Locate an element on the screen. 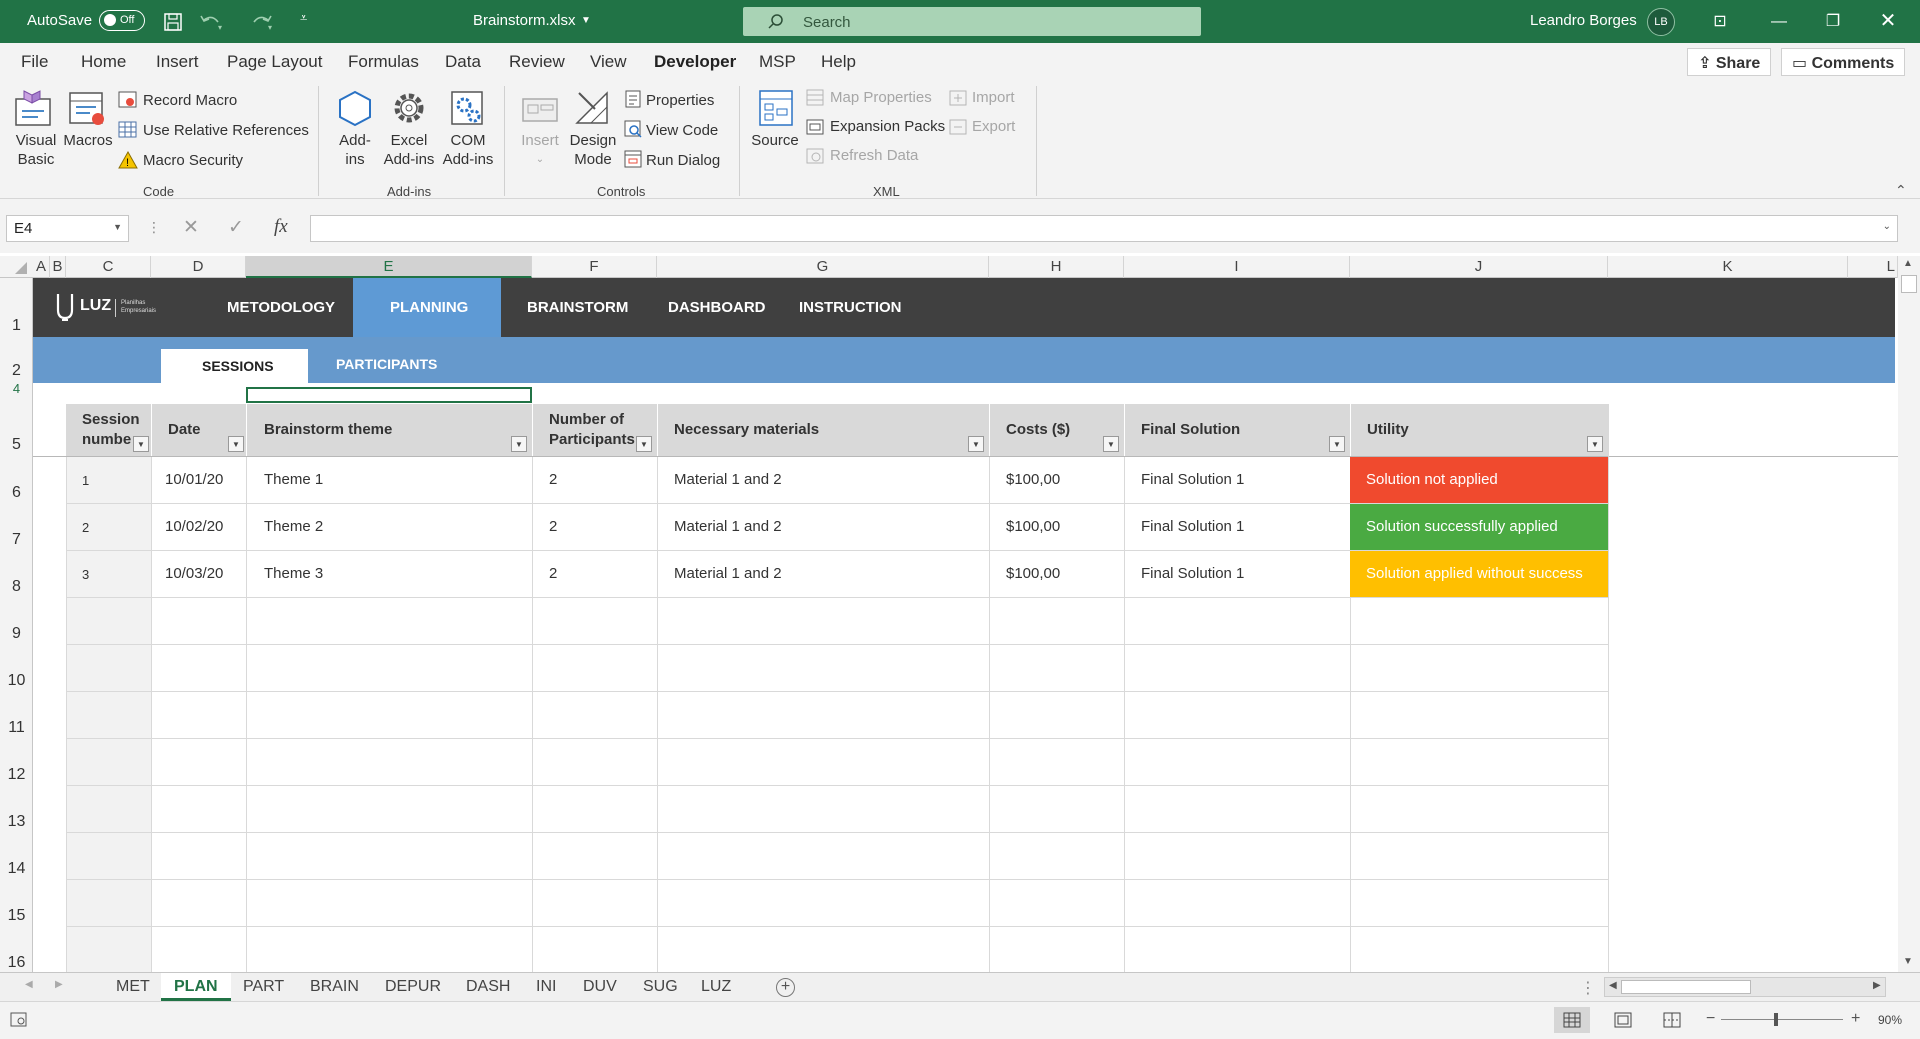 The height and width of the screenshot is (1039, 1920). add-ins-icon is located at coordinates (355, 108).